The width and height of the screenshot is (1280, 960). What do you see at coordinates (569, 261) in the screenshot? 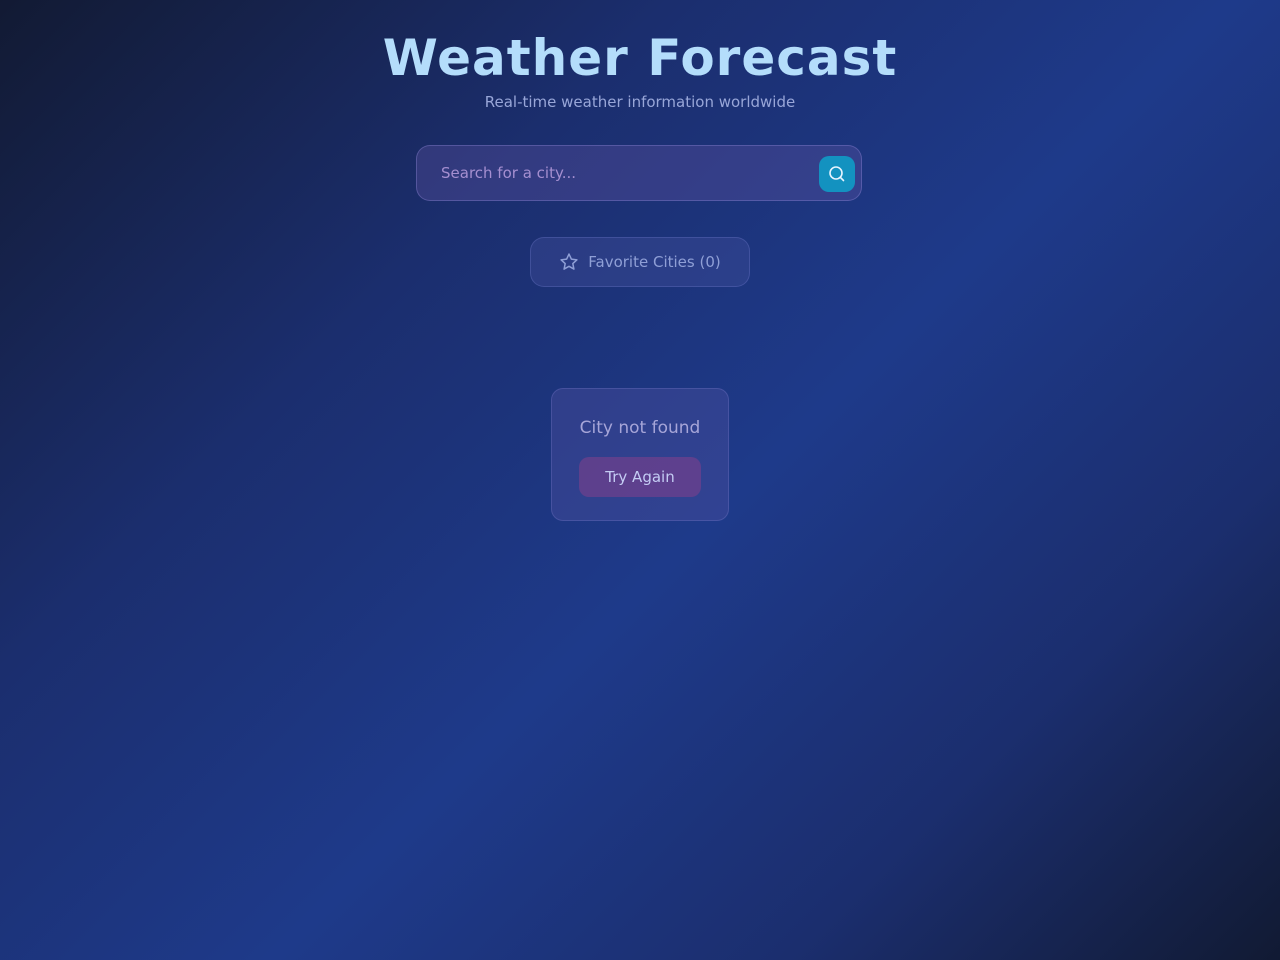
I see `star-icon` at bounding box center [569, 261].